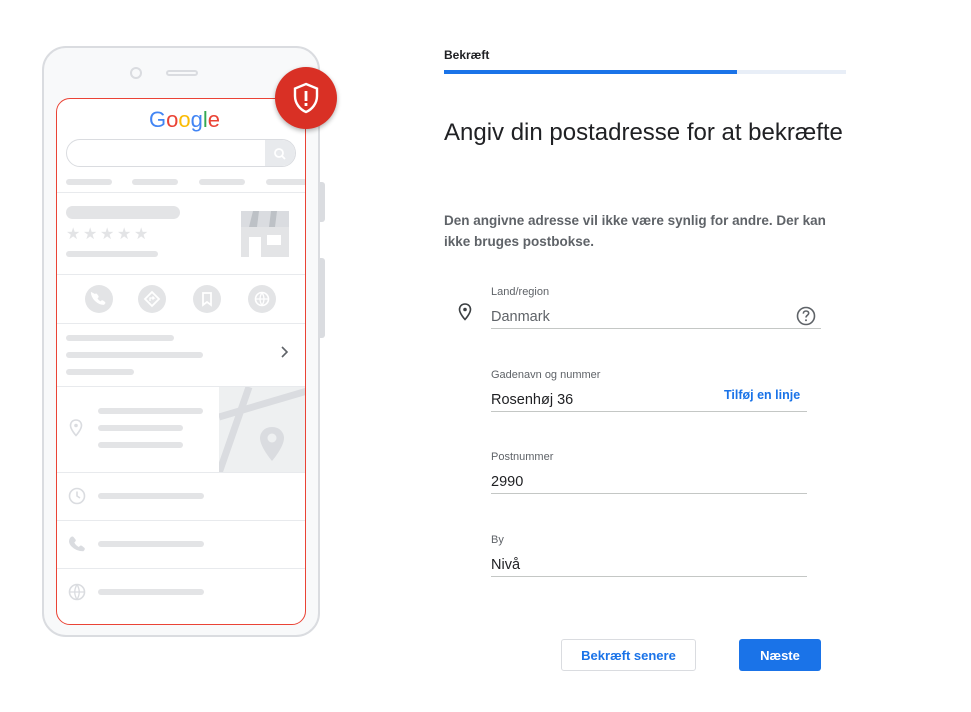 The image size is (971, 712). I want to click on next-button: Næste, so click(780, 655).